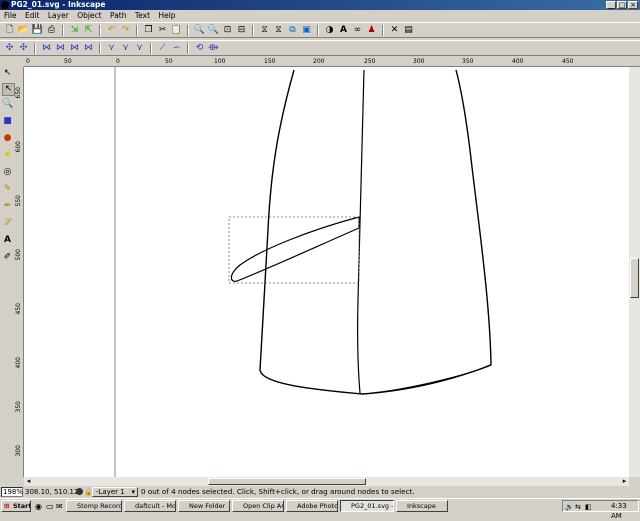 The width and height of the screenshot is (640, 521). What do you see at coordinates (199, 30) in the screenshot?
I see `zoom-selection-icon: 🔍` at bounding box center [199, 30].